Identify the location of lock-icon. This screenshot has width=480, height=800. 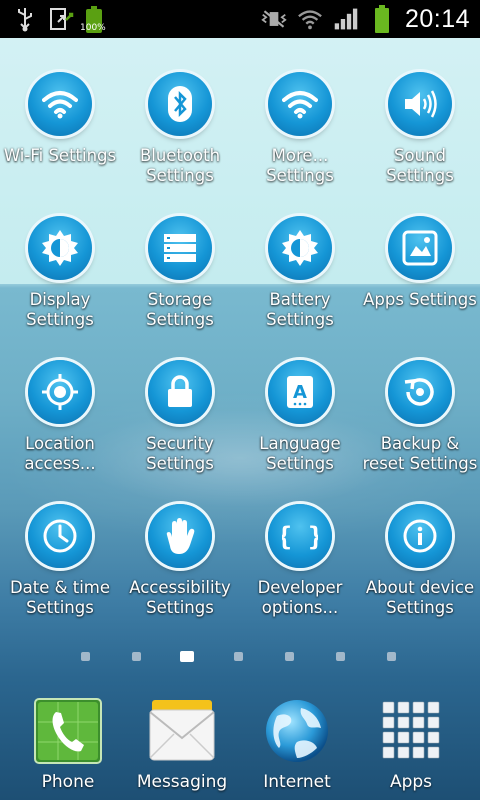
(180, 392).